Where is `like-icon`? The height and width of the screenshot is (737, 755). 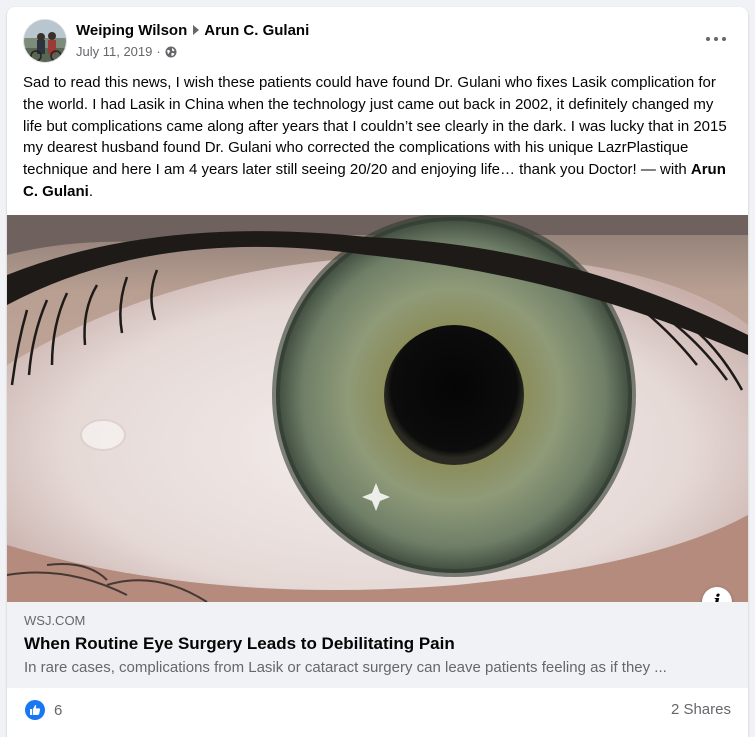 like-icon is located at coordinates (35, 710).